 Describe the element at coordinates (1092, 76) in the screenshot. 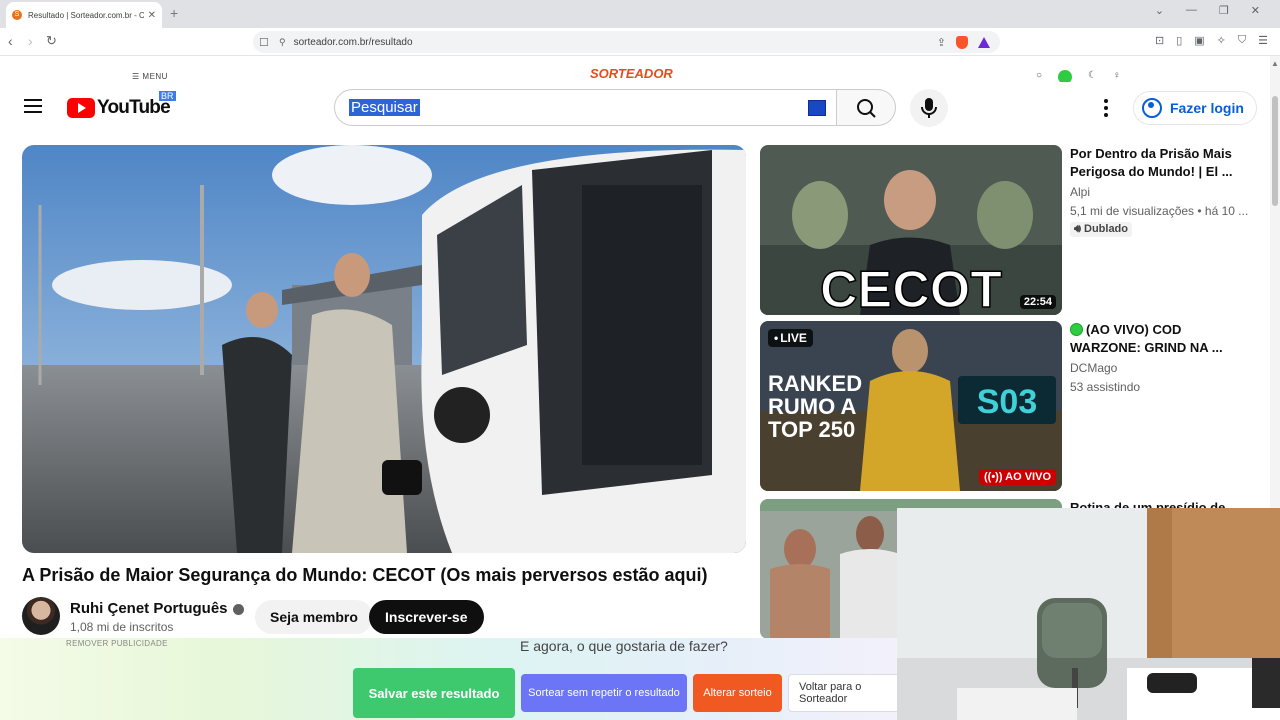

I see `theme-icon: ☾` at that location.